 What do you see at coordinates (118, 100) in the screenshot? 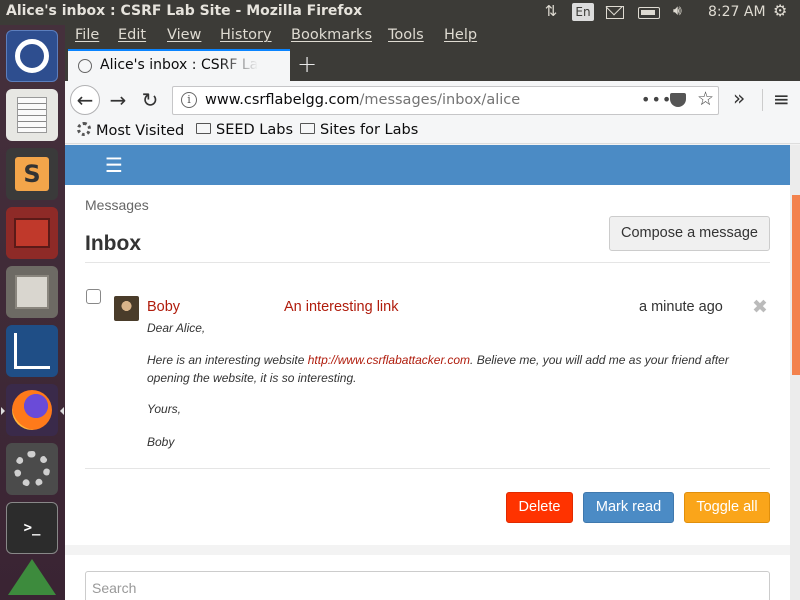
I see `forward-button: →` at bounding box center [118, 100].